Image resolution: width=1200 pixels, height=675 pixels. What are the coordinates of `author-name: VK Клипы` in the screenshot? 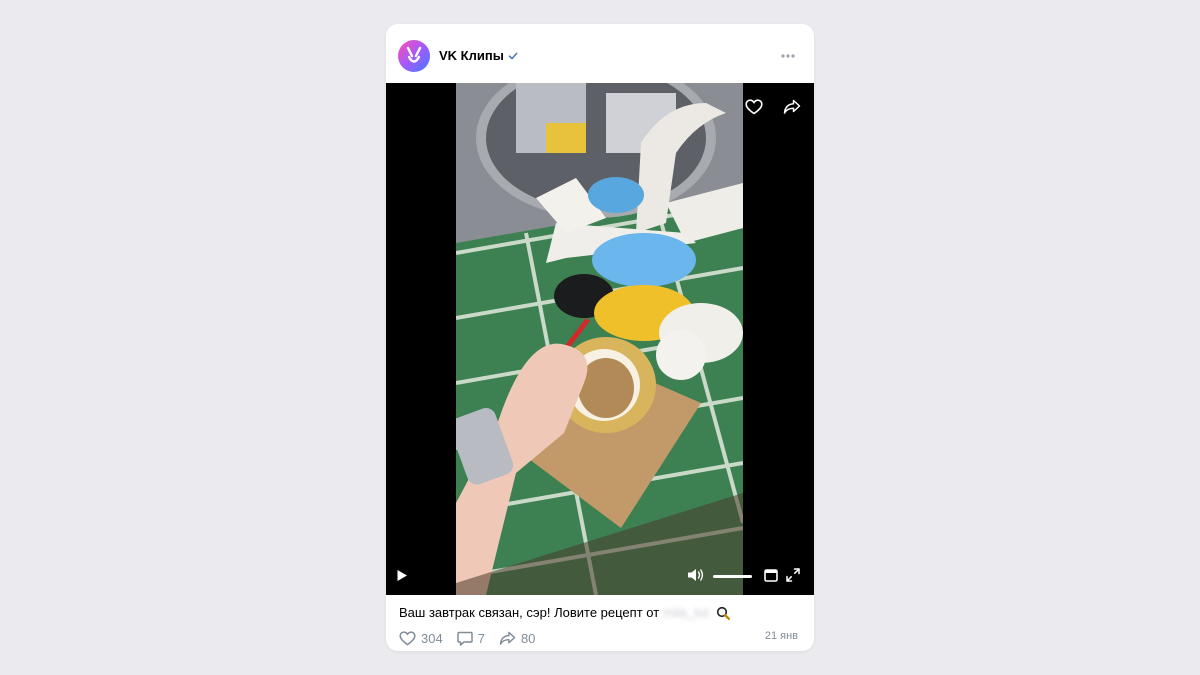 It's located at (478, 55).